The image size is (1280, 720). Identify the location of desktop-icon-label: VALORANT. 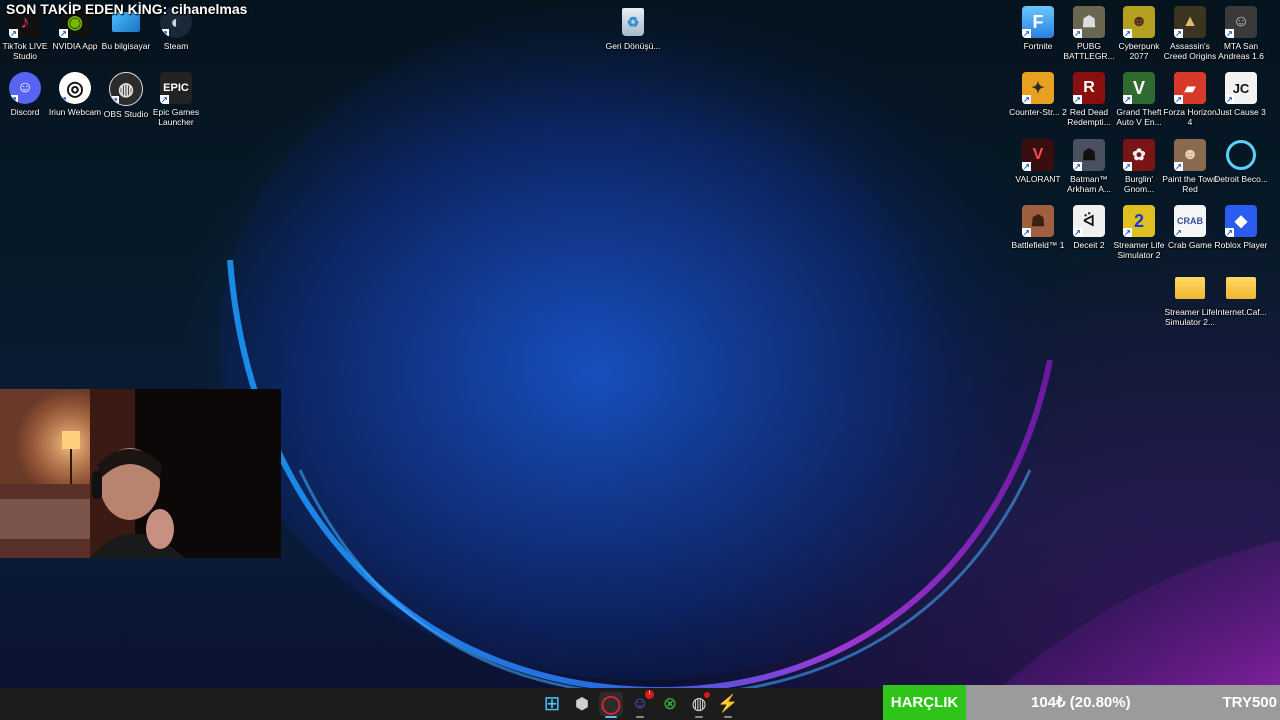
(1038, 179).